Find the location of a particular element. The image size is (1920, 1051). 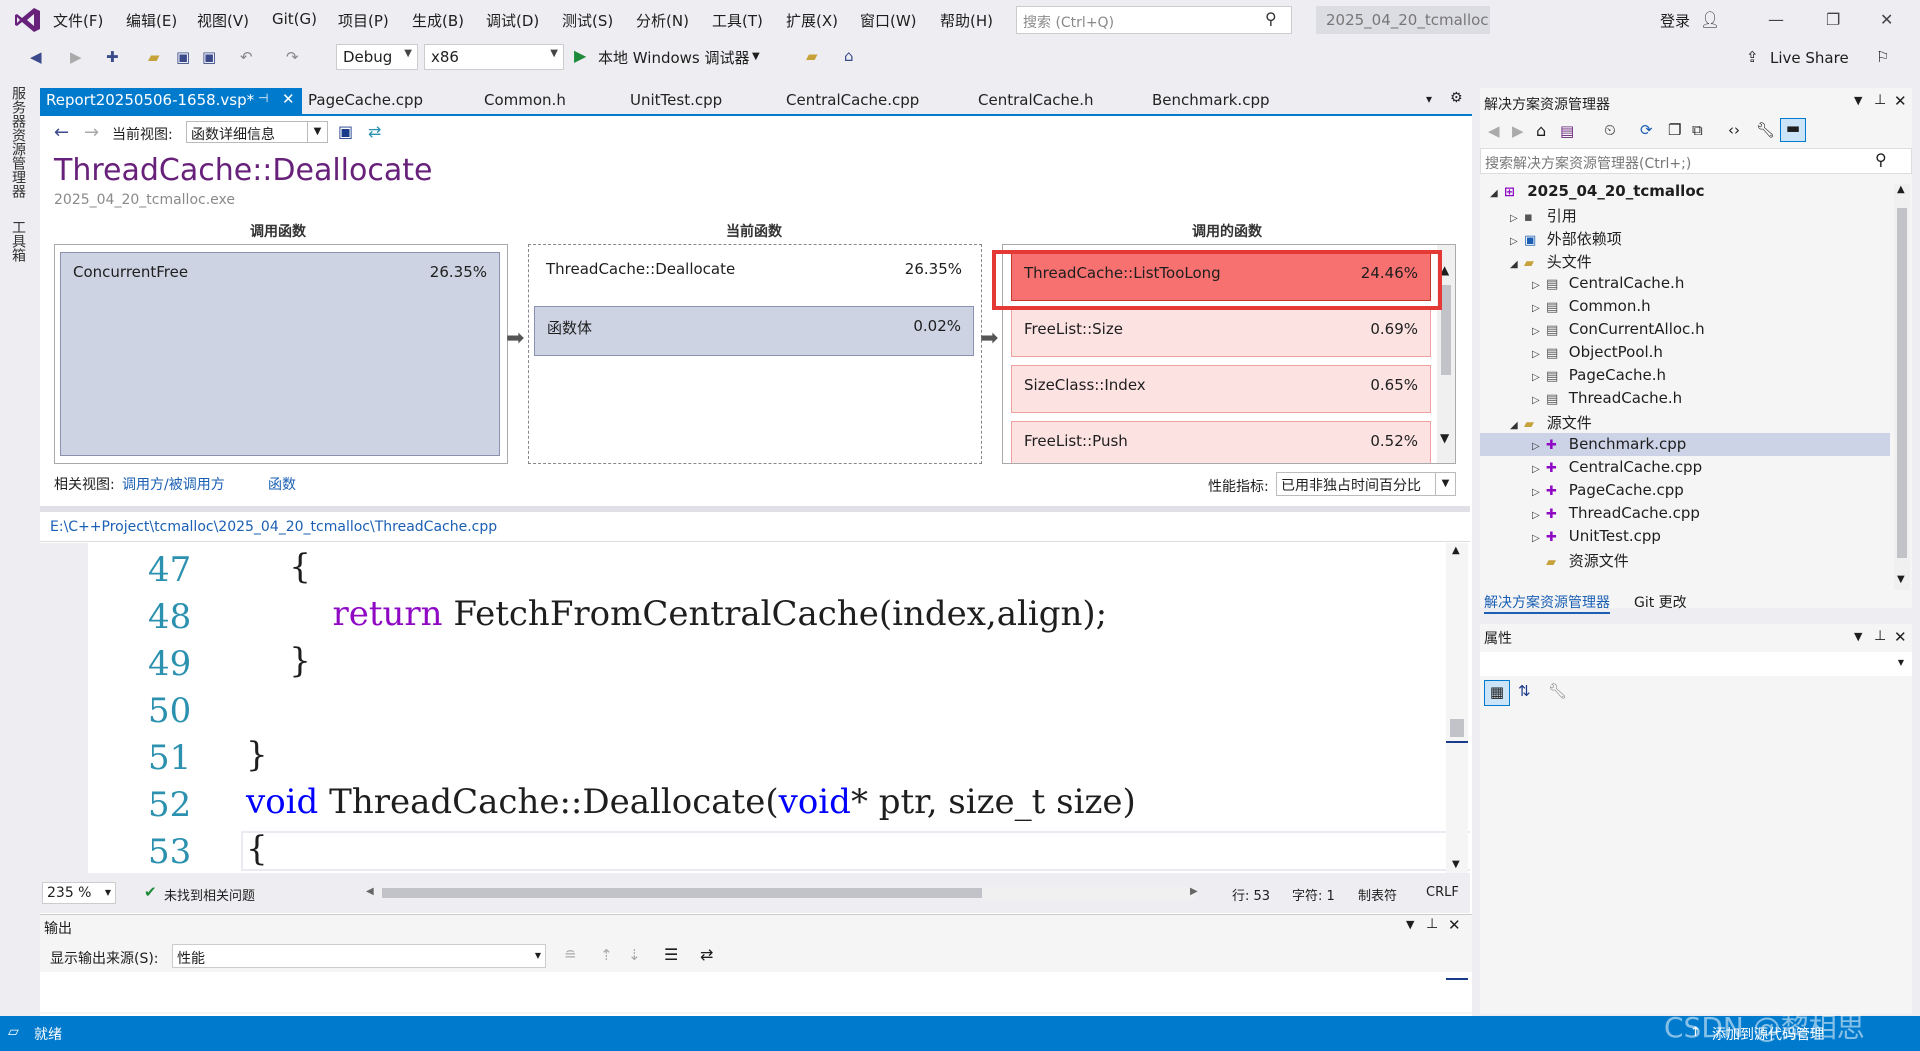

tab-centralcache-h: CentralCache.h is located at coordinates (1036, 101).